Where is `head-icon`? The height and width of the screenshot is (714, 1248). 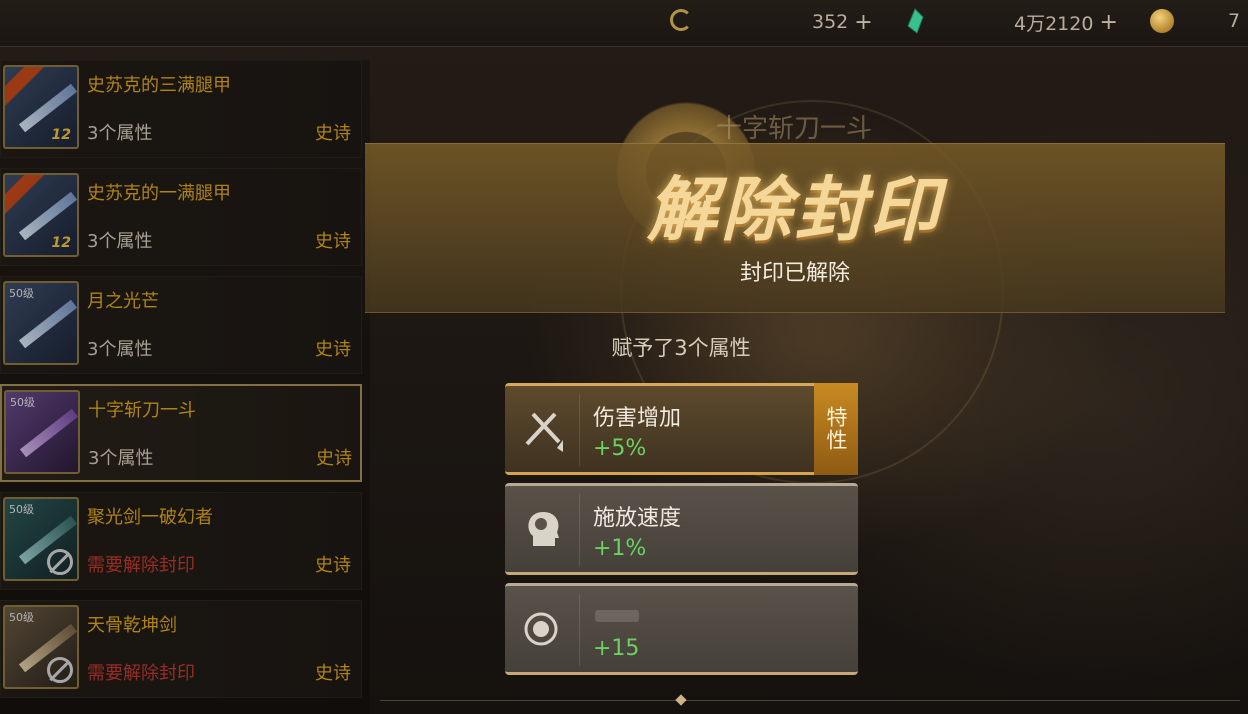
head-icon is located at coordinates (543, 529).